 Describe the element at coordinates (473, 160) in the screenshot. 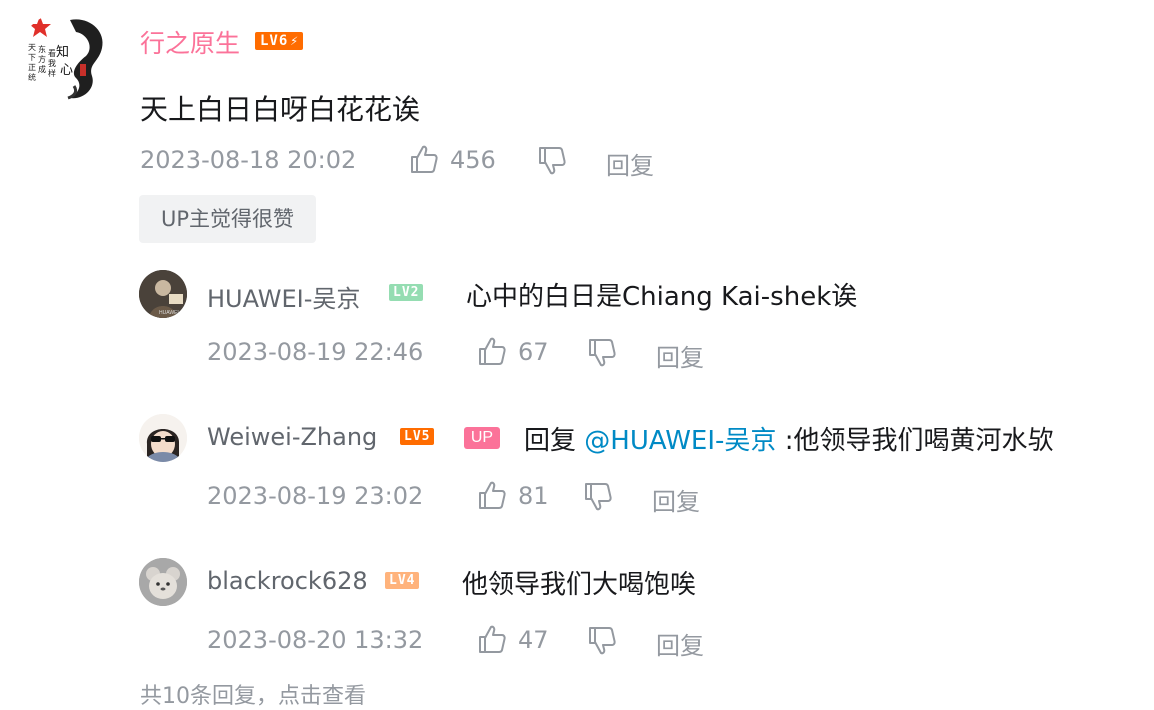

I see `like-count: 456` at that location.